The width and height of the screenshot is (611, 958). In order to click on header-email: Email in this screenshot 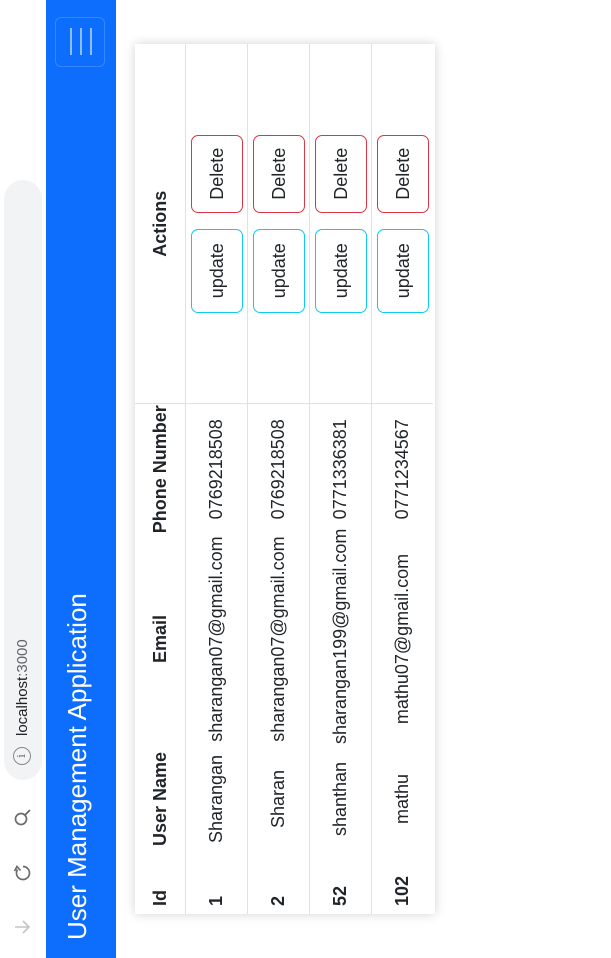, I will do `click(160, 639)`.